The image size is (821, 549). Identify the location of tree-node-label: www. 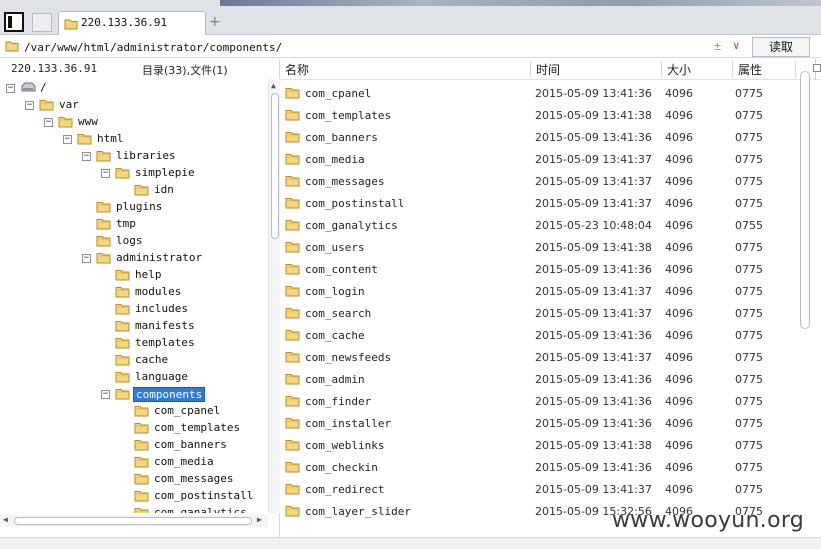
(88, 121).